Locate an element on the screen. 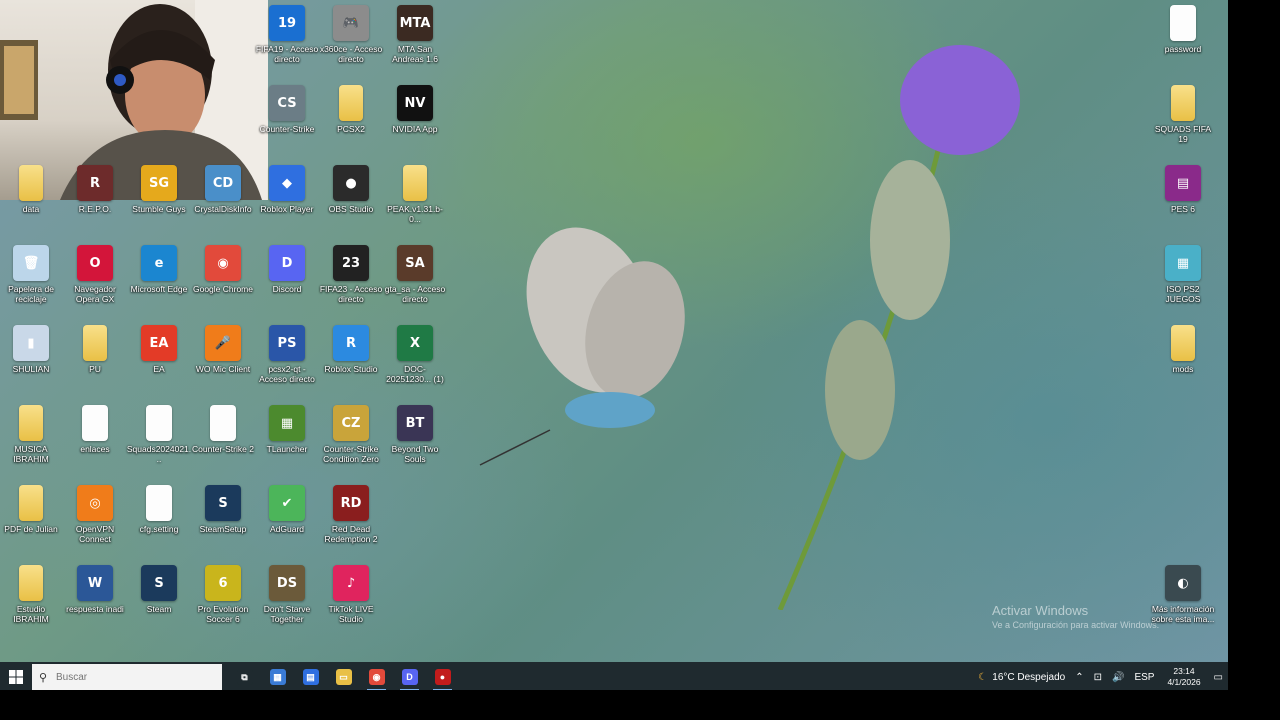 The image size is (1280, 720). desktop-icon: mods is located at coordinates (1183, 349).